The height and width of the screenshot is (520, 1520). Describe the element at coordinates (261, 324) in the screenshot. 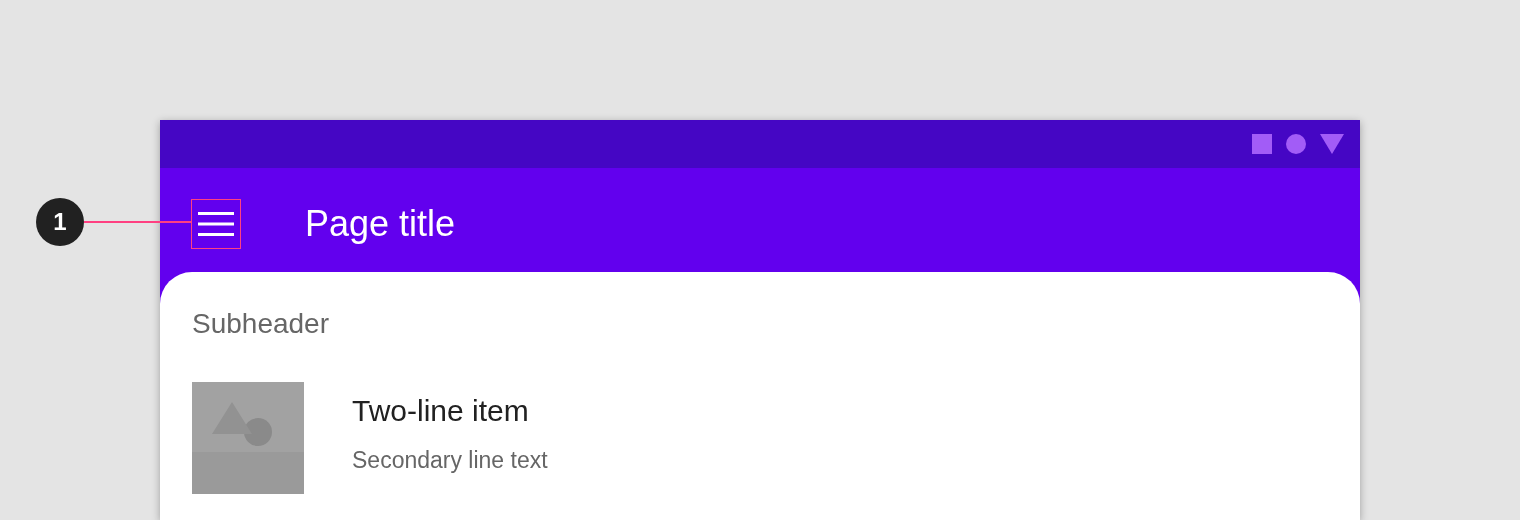

I see `subheader: Subheader` at that location.